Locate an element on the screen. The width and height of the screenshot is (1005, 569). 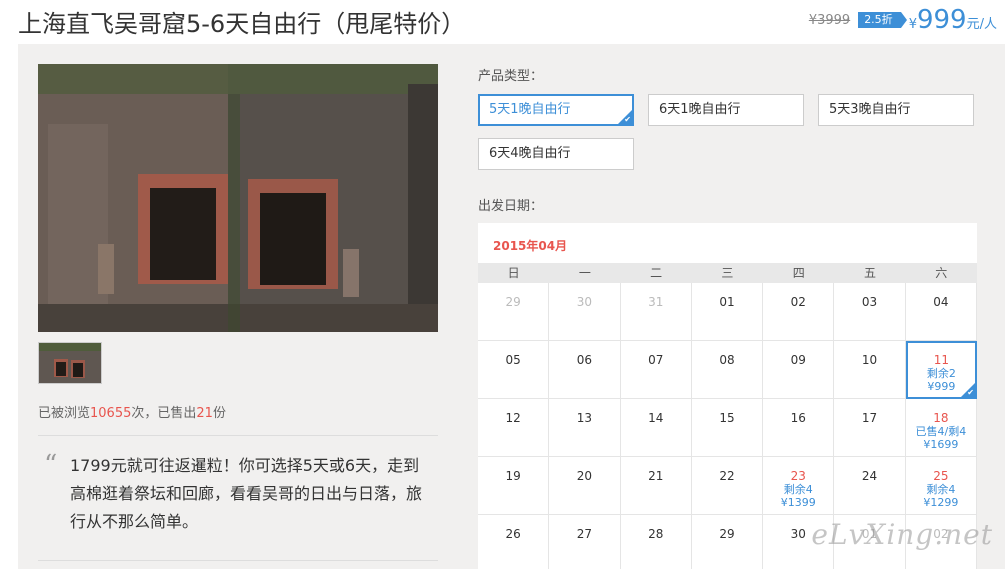
product-option-label: 5天1晚自由行 is located at coordinates (530, 109).